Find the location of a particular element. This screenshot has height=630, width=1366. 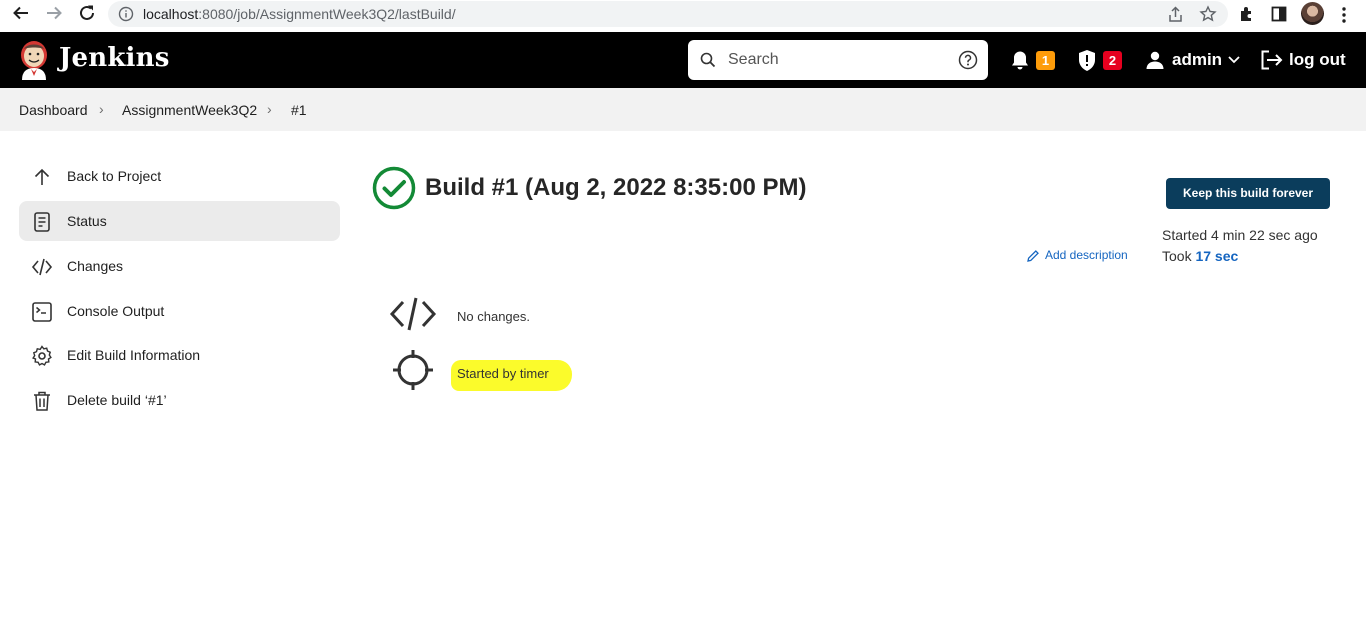

sidebar-item-changes: Changes is located at coordinates (179, 266).